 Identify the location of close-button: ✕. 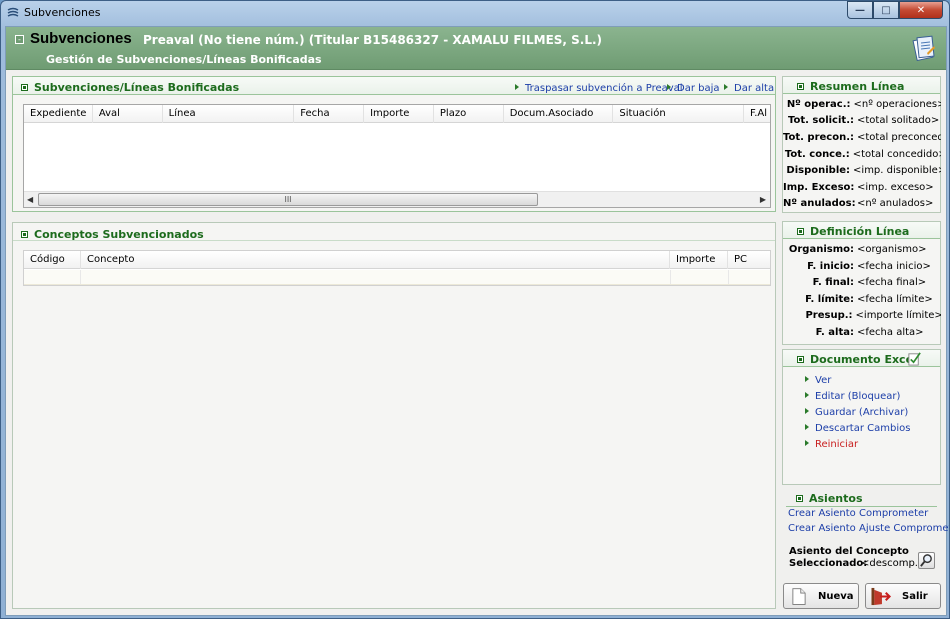
(921, 10).